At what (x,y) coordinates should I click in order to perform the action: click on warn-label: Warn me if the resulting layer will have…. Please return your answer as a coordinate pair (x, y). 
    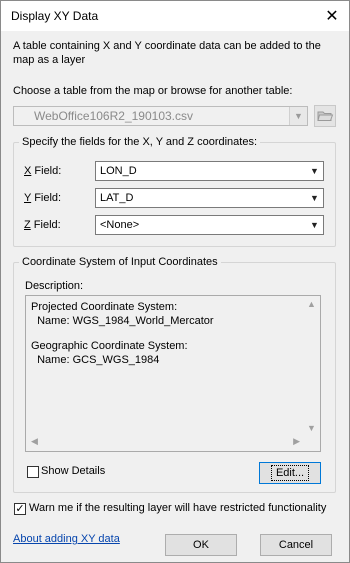
    Looking at the image, I should click on (177, 508).